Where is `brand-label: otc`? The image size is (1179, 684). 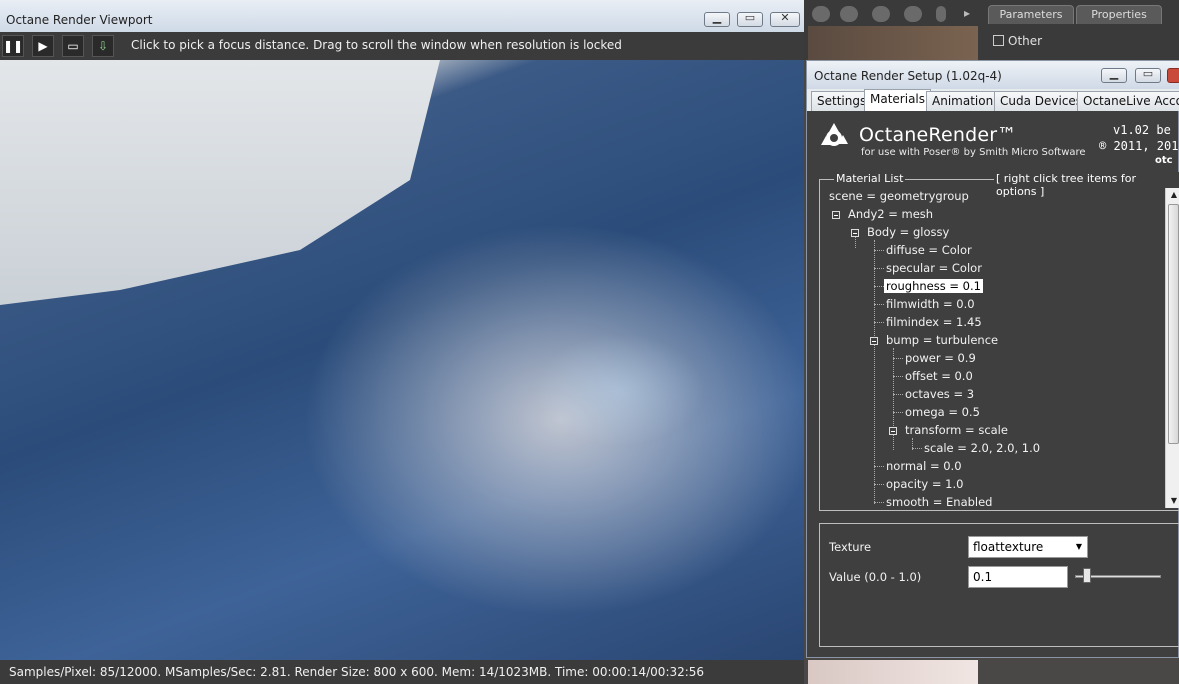 brand-label: otc is located at coordinates (1164, 160).